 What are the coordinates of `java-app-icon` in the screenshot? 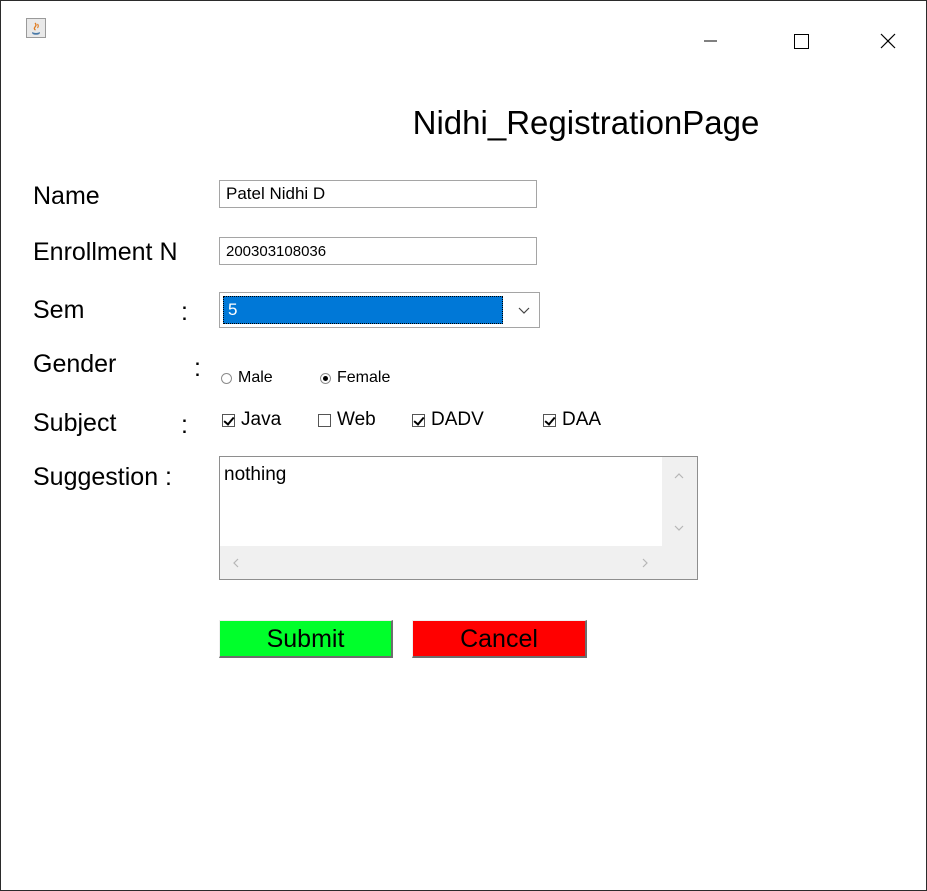 It's located at (36, 28).